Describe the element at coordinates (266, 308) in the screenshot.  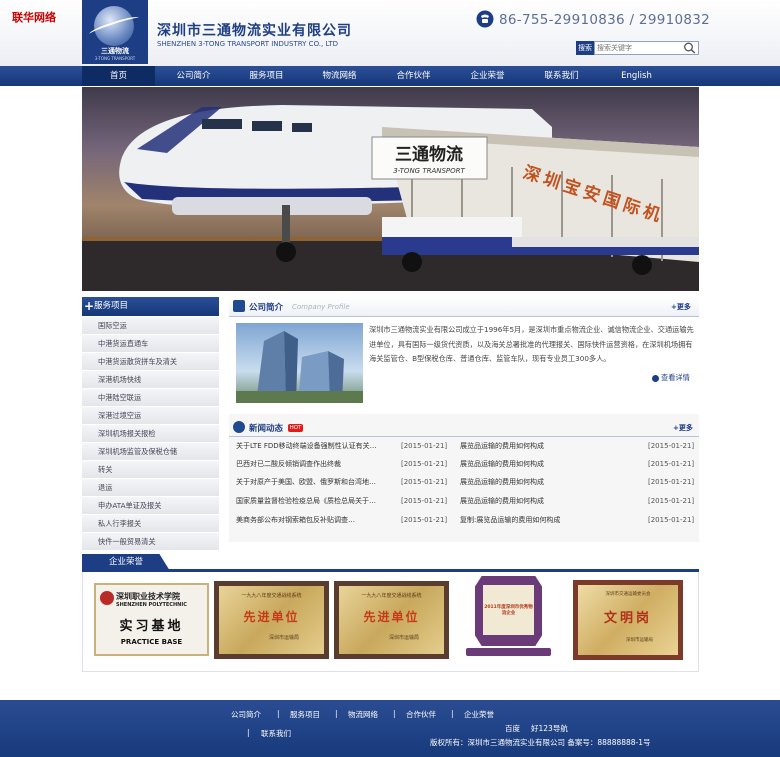
I see `profile-title: 公司简介` at that location.